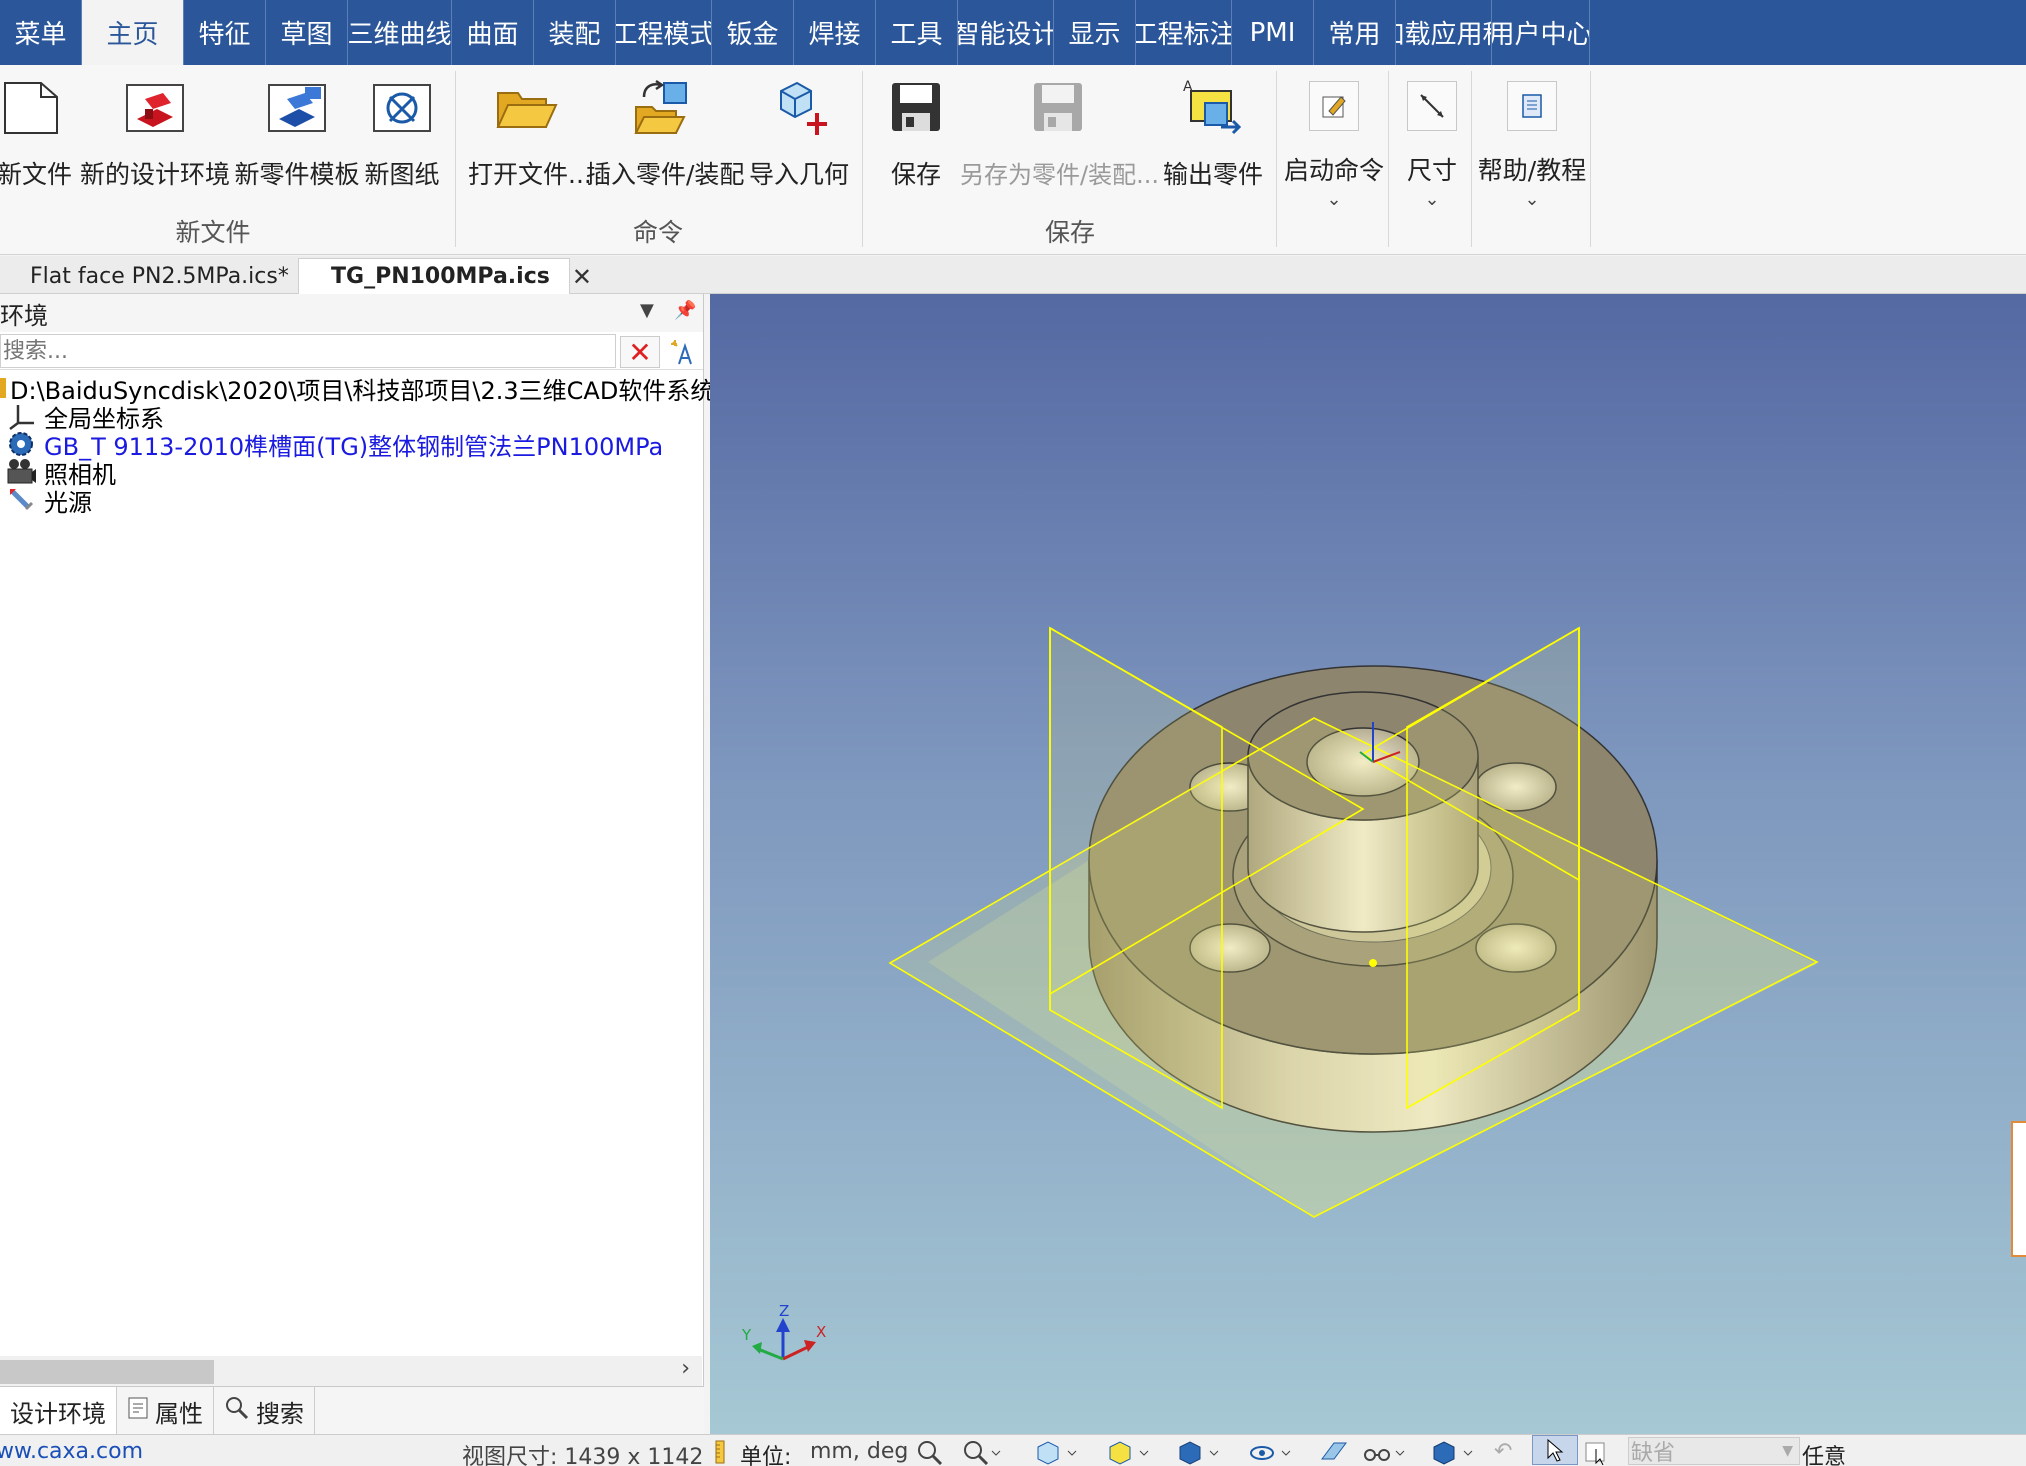 This screenshot has width=2026, height=1466. Describe the element at coordinates (1213, 133) in the screenshot. I see `export-part-button: A 输出零件` at that location.